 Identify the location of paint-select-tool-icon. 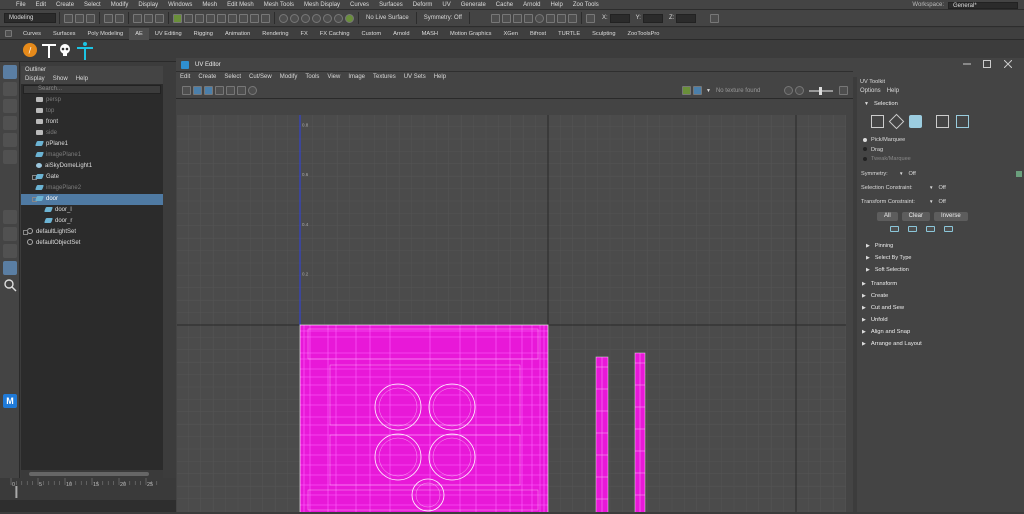
(10, 106).